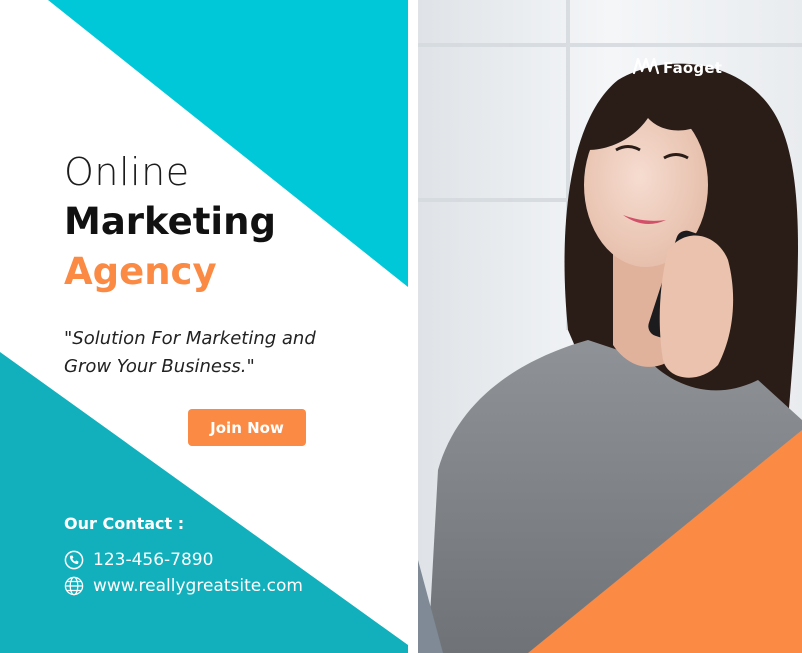 The height and width of the screenshot is (653, 802). I want to click on globe-icon, so click(74, 586).